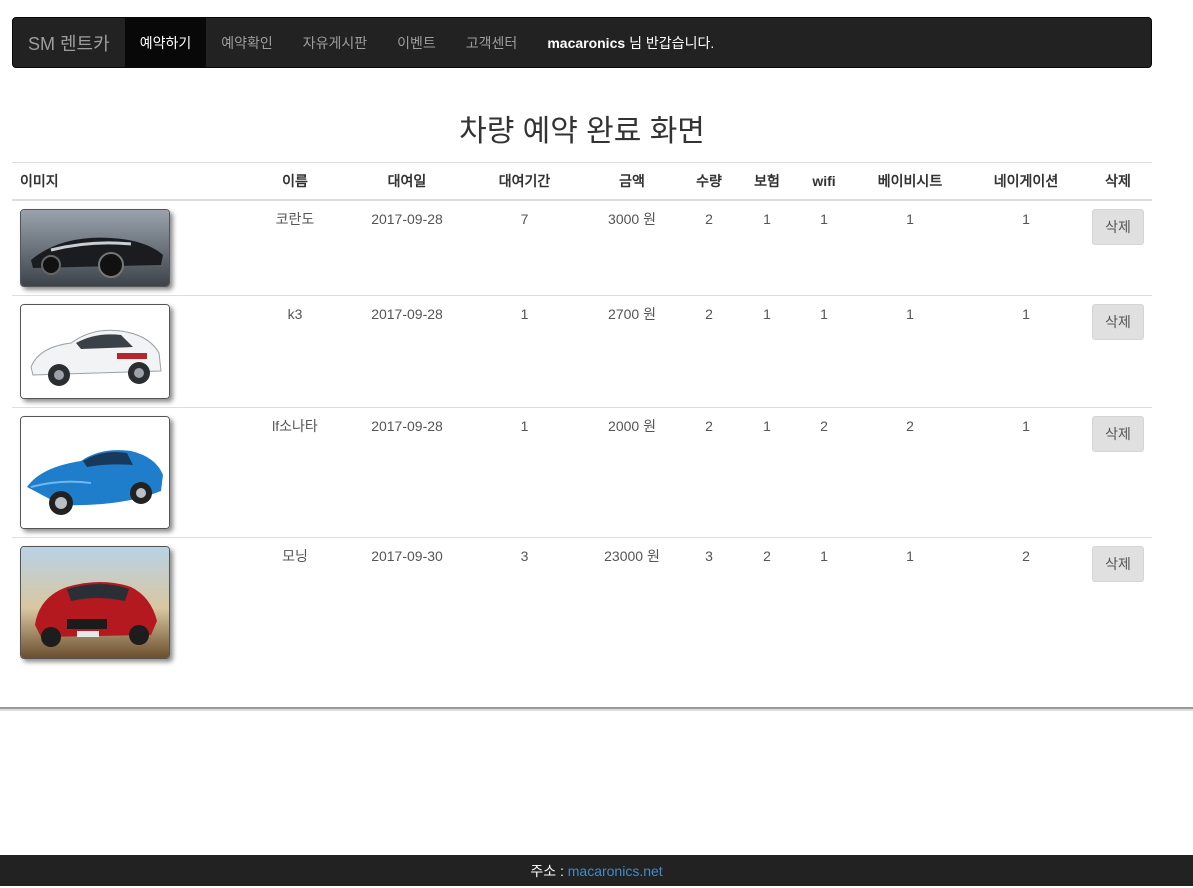 The width and height of the screenshot is (1193, 888). Describe the element at coordinates (295, 602) in the screenshot. I see `car-name: 모닝` at that location.